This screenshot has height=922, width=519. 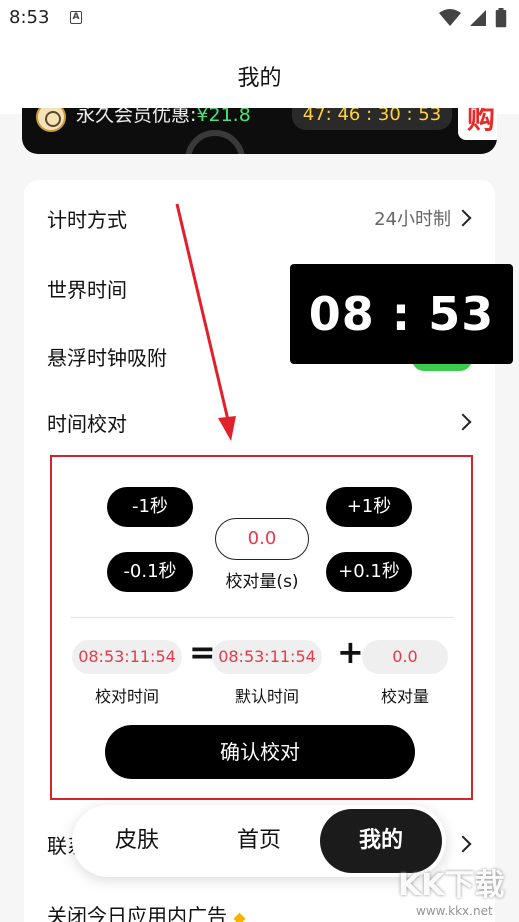 I want to click on calibrated-time-label: 校对时间, so click(x=126, y=696).